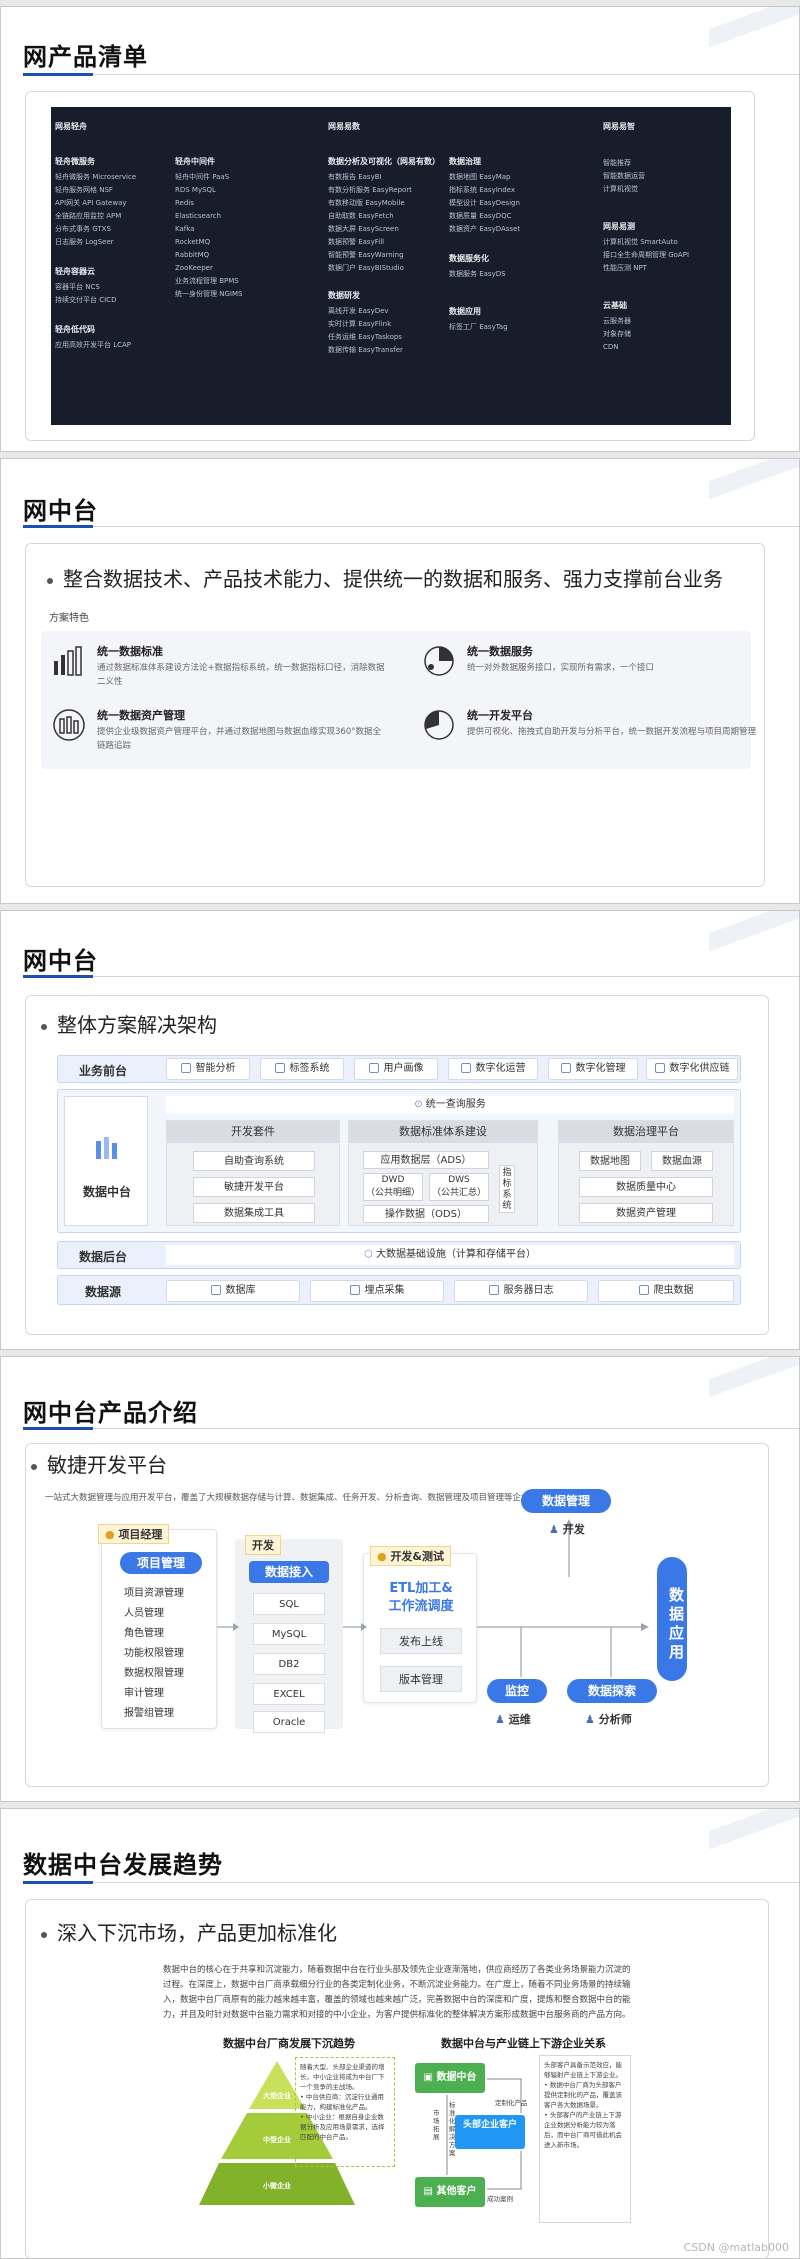 This screenshot has height=2259, width=800. What do you see at coordinates (393, 350) in the screenshot?
I see `menu-item: 数据传输 EasyTransfer` at bounding box center [393, 350].